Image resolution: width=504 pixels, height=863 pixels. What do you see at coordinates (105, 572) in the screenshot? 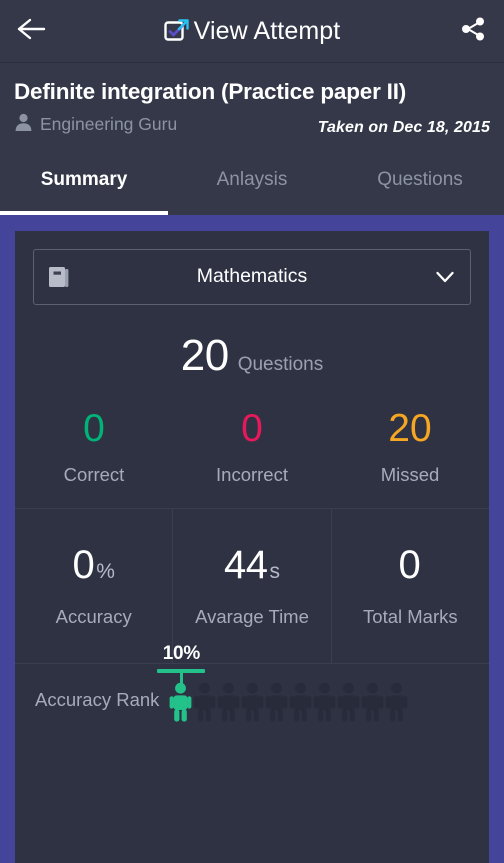
I see `stat-accuracy-unit: %` at bounding box center [105, 572].